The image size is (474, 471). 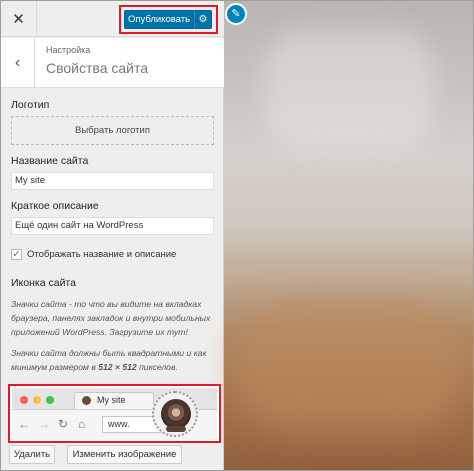 I want to click on tagline-label: Краткое описание, so click(x=55, y=206).